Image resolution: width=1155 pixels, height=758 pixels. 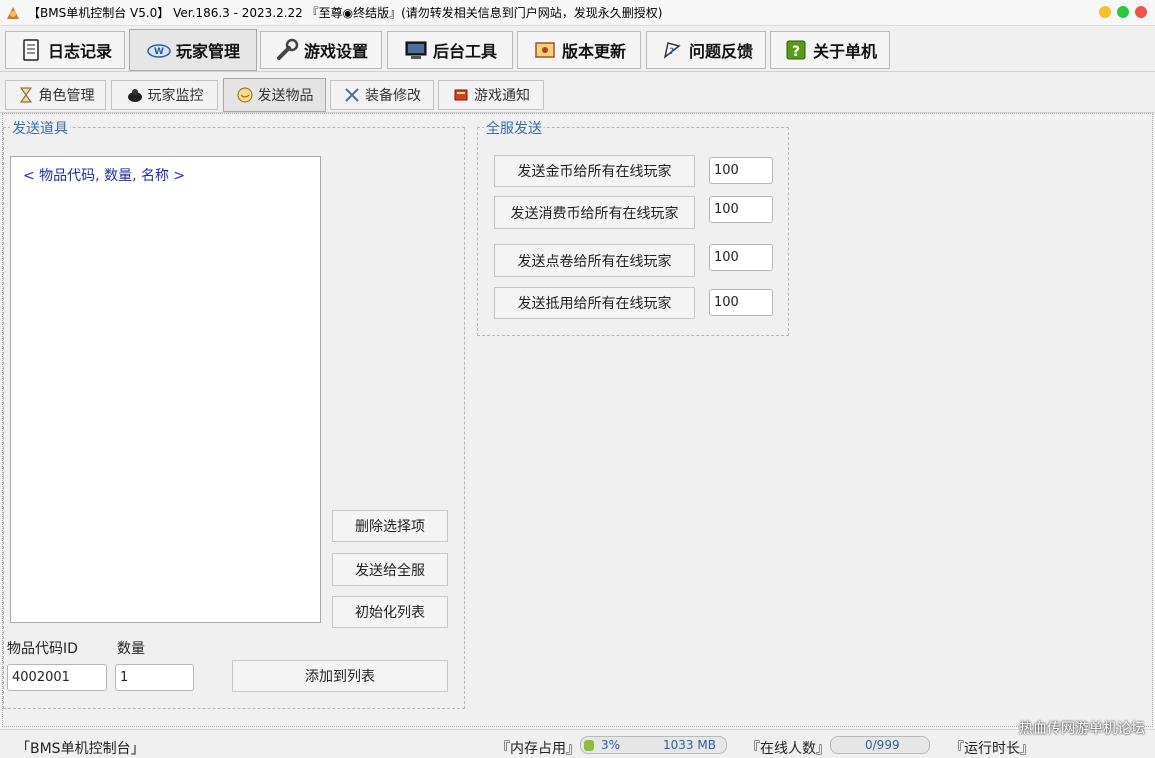 What do you see at coordinates (31, 50) in the screenshot?
I see `notebook-icon` at bounding box center [31, 50].